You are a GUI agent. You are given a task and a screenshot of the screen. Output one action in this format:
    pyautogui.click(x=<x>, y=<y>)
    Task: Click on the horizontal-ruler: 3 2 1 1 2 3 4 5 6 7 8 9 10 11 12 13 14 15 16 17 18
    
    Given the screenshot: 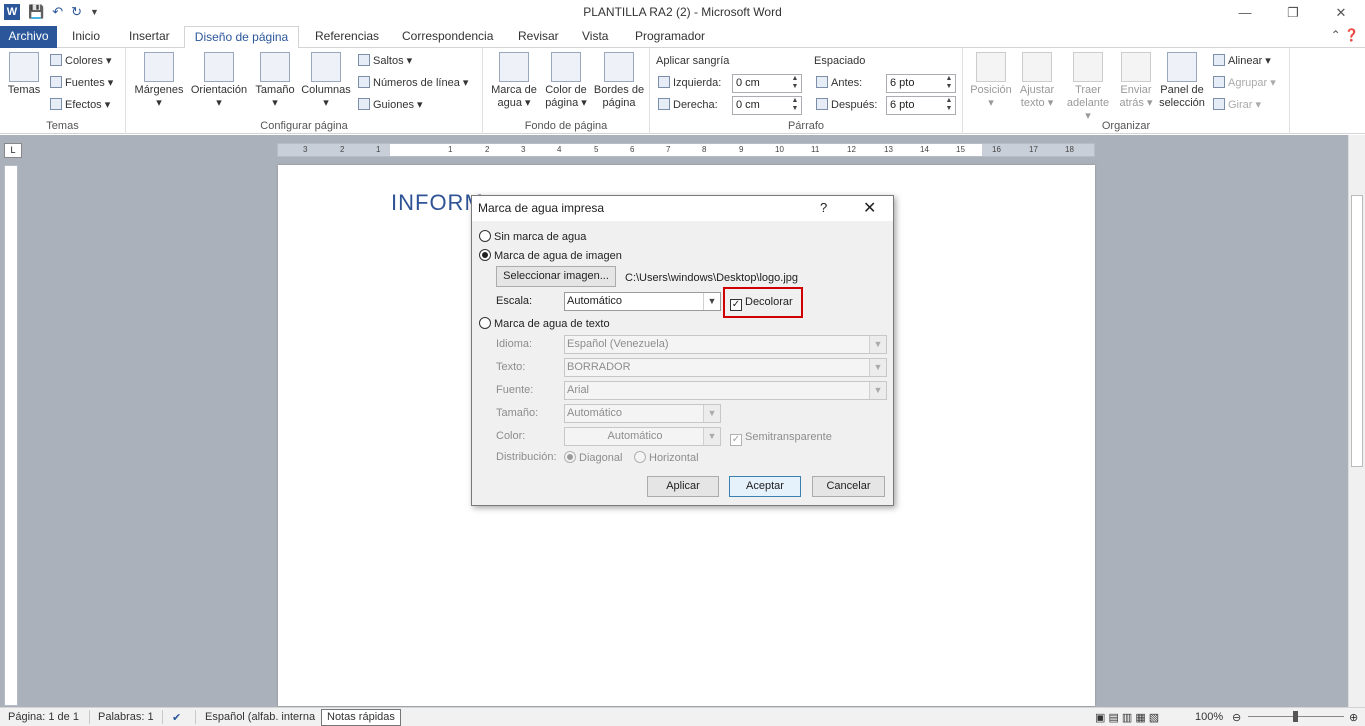 What is the action you would take?
    pyautogui.click(x=686, y=150)
    